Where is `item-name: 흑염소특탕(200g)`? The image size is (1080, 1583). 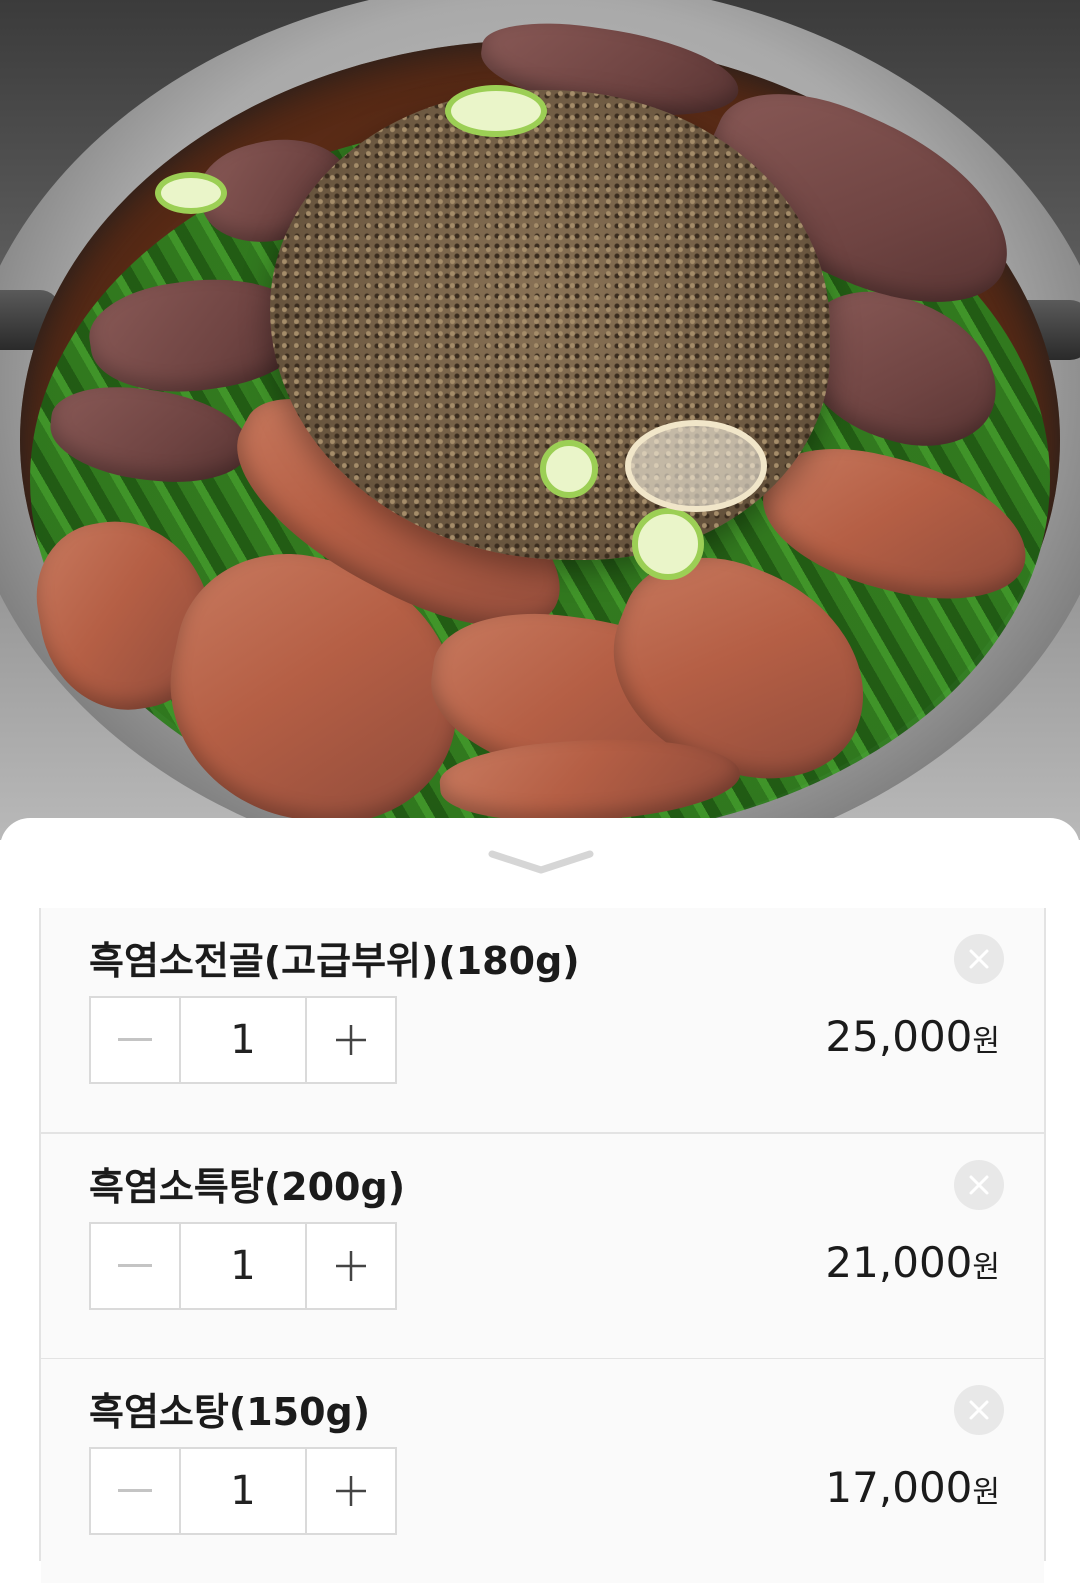
item-name: 흑염소특탕(200g) is located at coordinates (247, 1187).